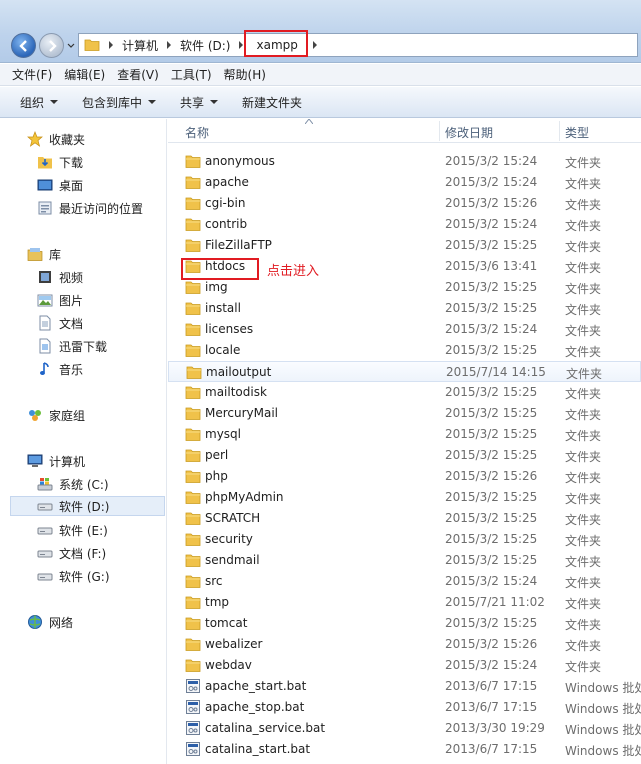 The height and width of the screenshot is (764, 641). I want to click on file-name: php, so click(216, 476).